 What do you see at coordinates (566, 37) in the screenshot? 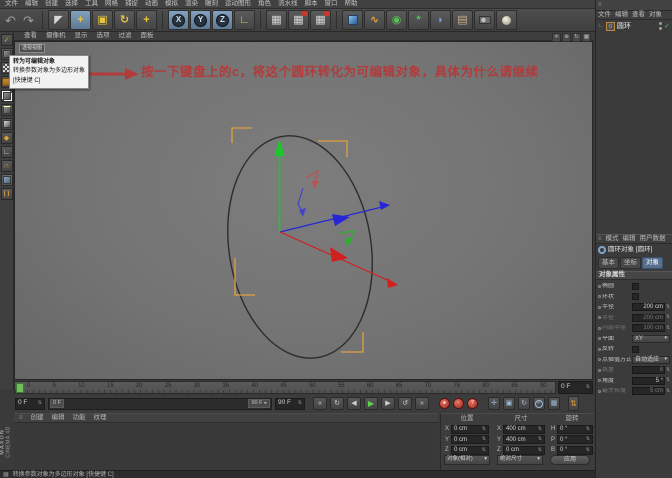
I see `zoom-view-icon: ⊕` at bounding box center [566, 37].